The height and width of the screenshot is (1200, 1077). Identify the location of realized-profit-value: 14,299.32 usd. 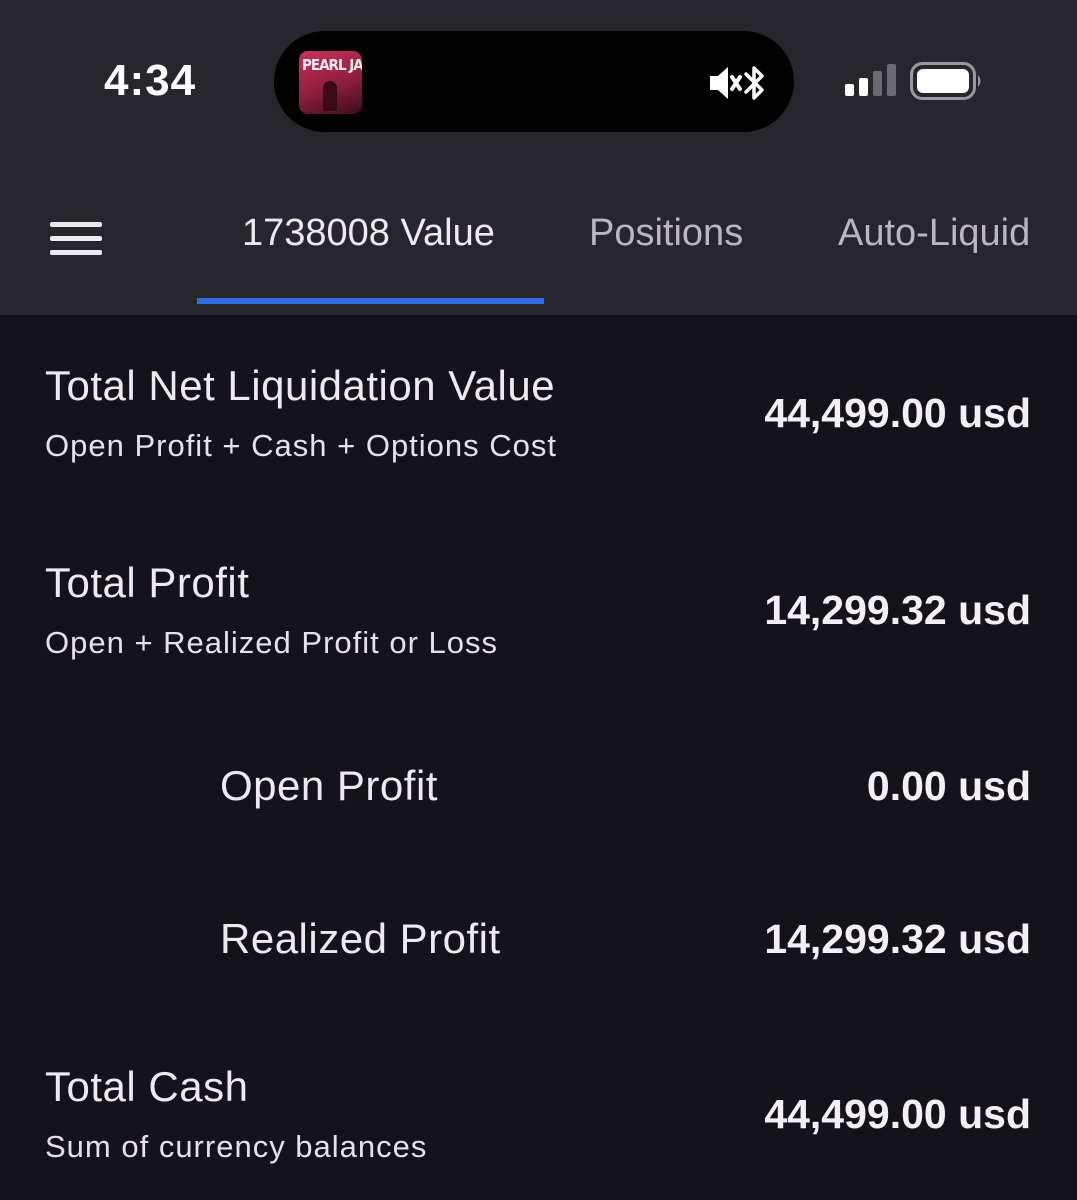
(897, 939).